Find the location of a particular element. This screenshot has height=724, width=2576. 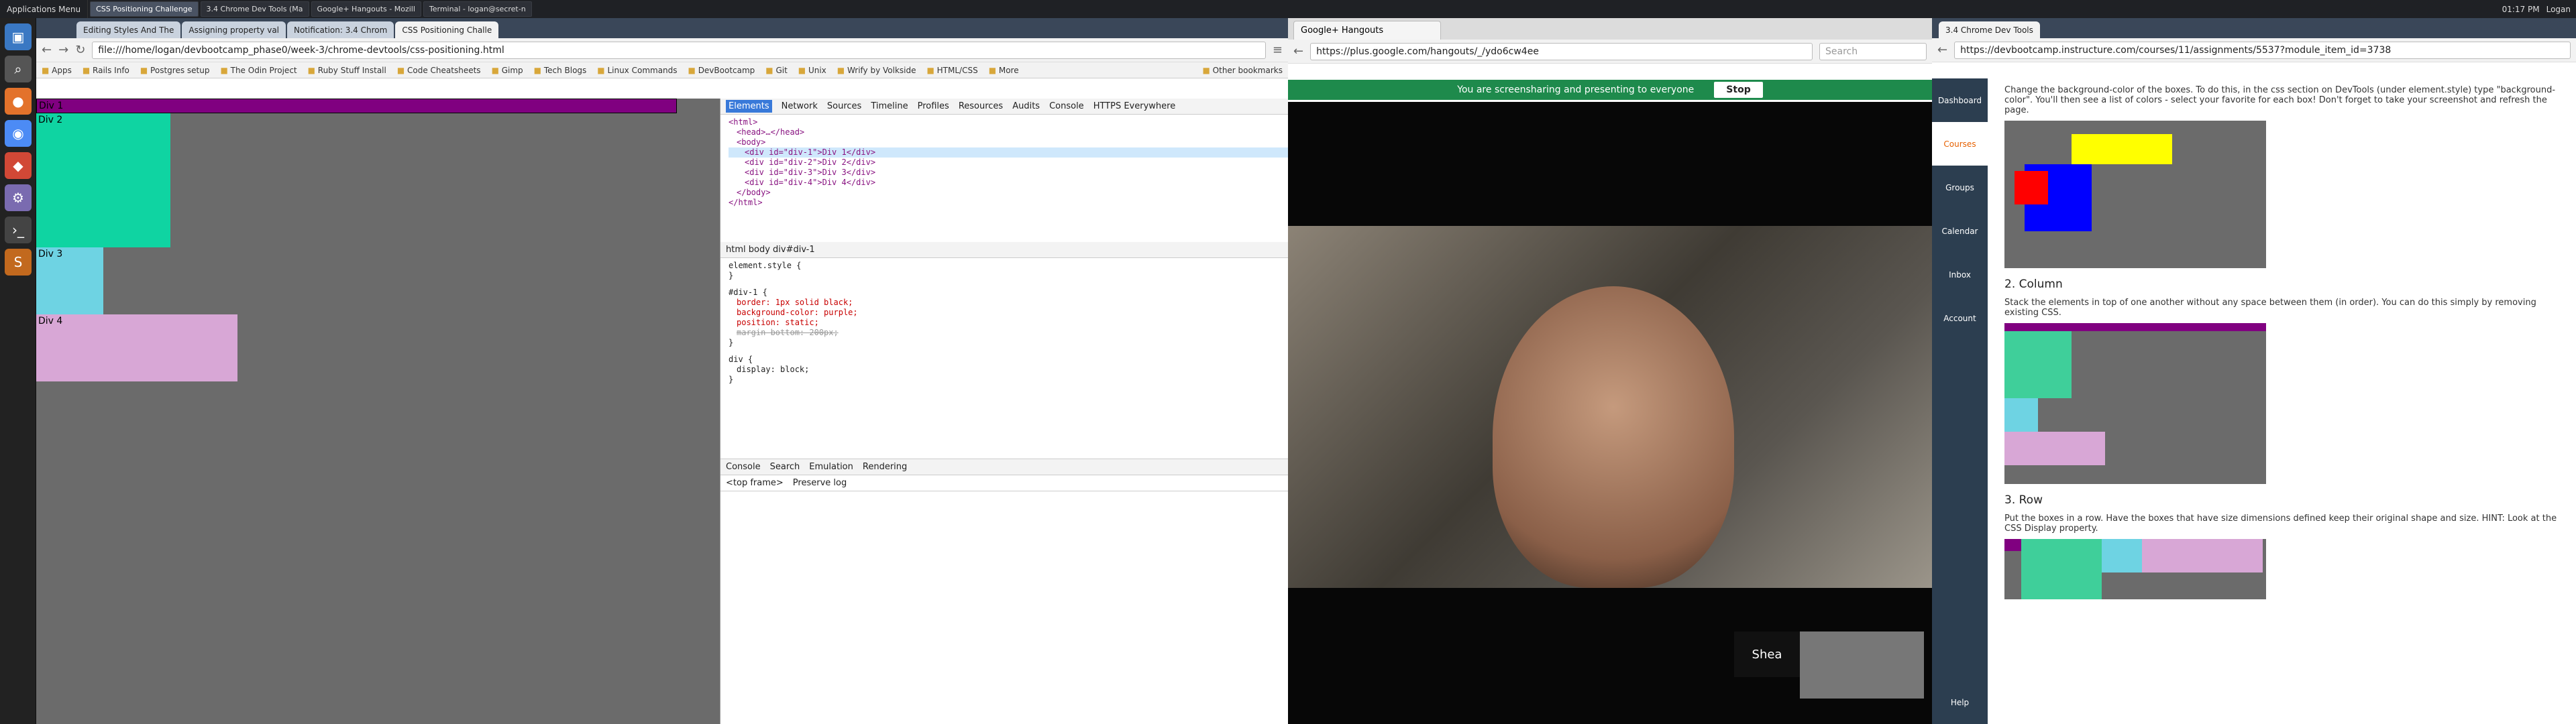

applications-menu: Applications Menu is located at coordinates (44, 9).